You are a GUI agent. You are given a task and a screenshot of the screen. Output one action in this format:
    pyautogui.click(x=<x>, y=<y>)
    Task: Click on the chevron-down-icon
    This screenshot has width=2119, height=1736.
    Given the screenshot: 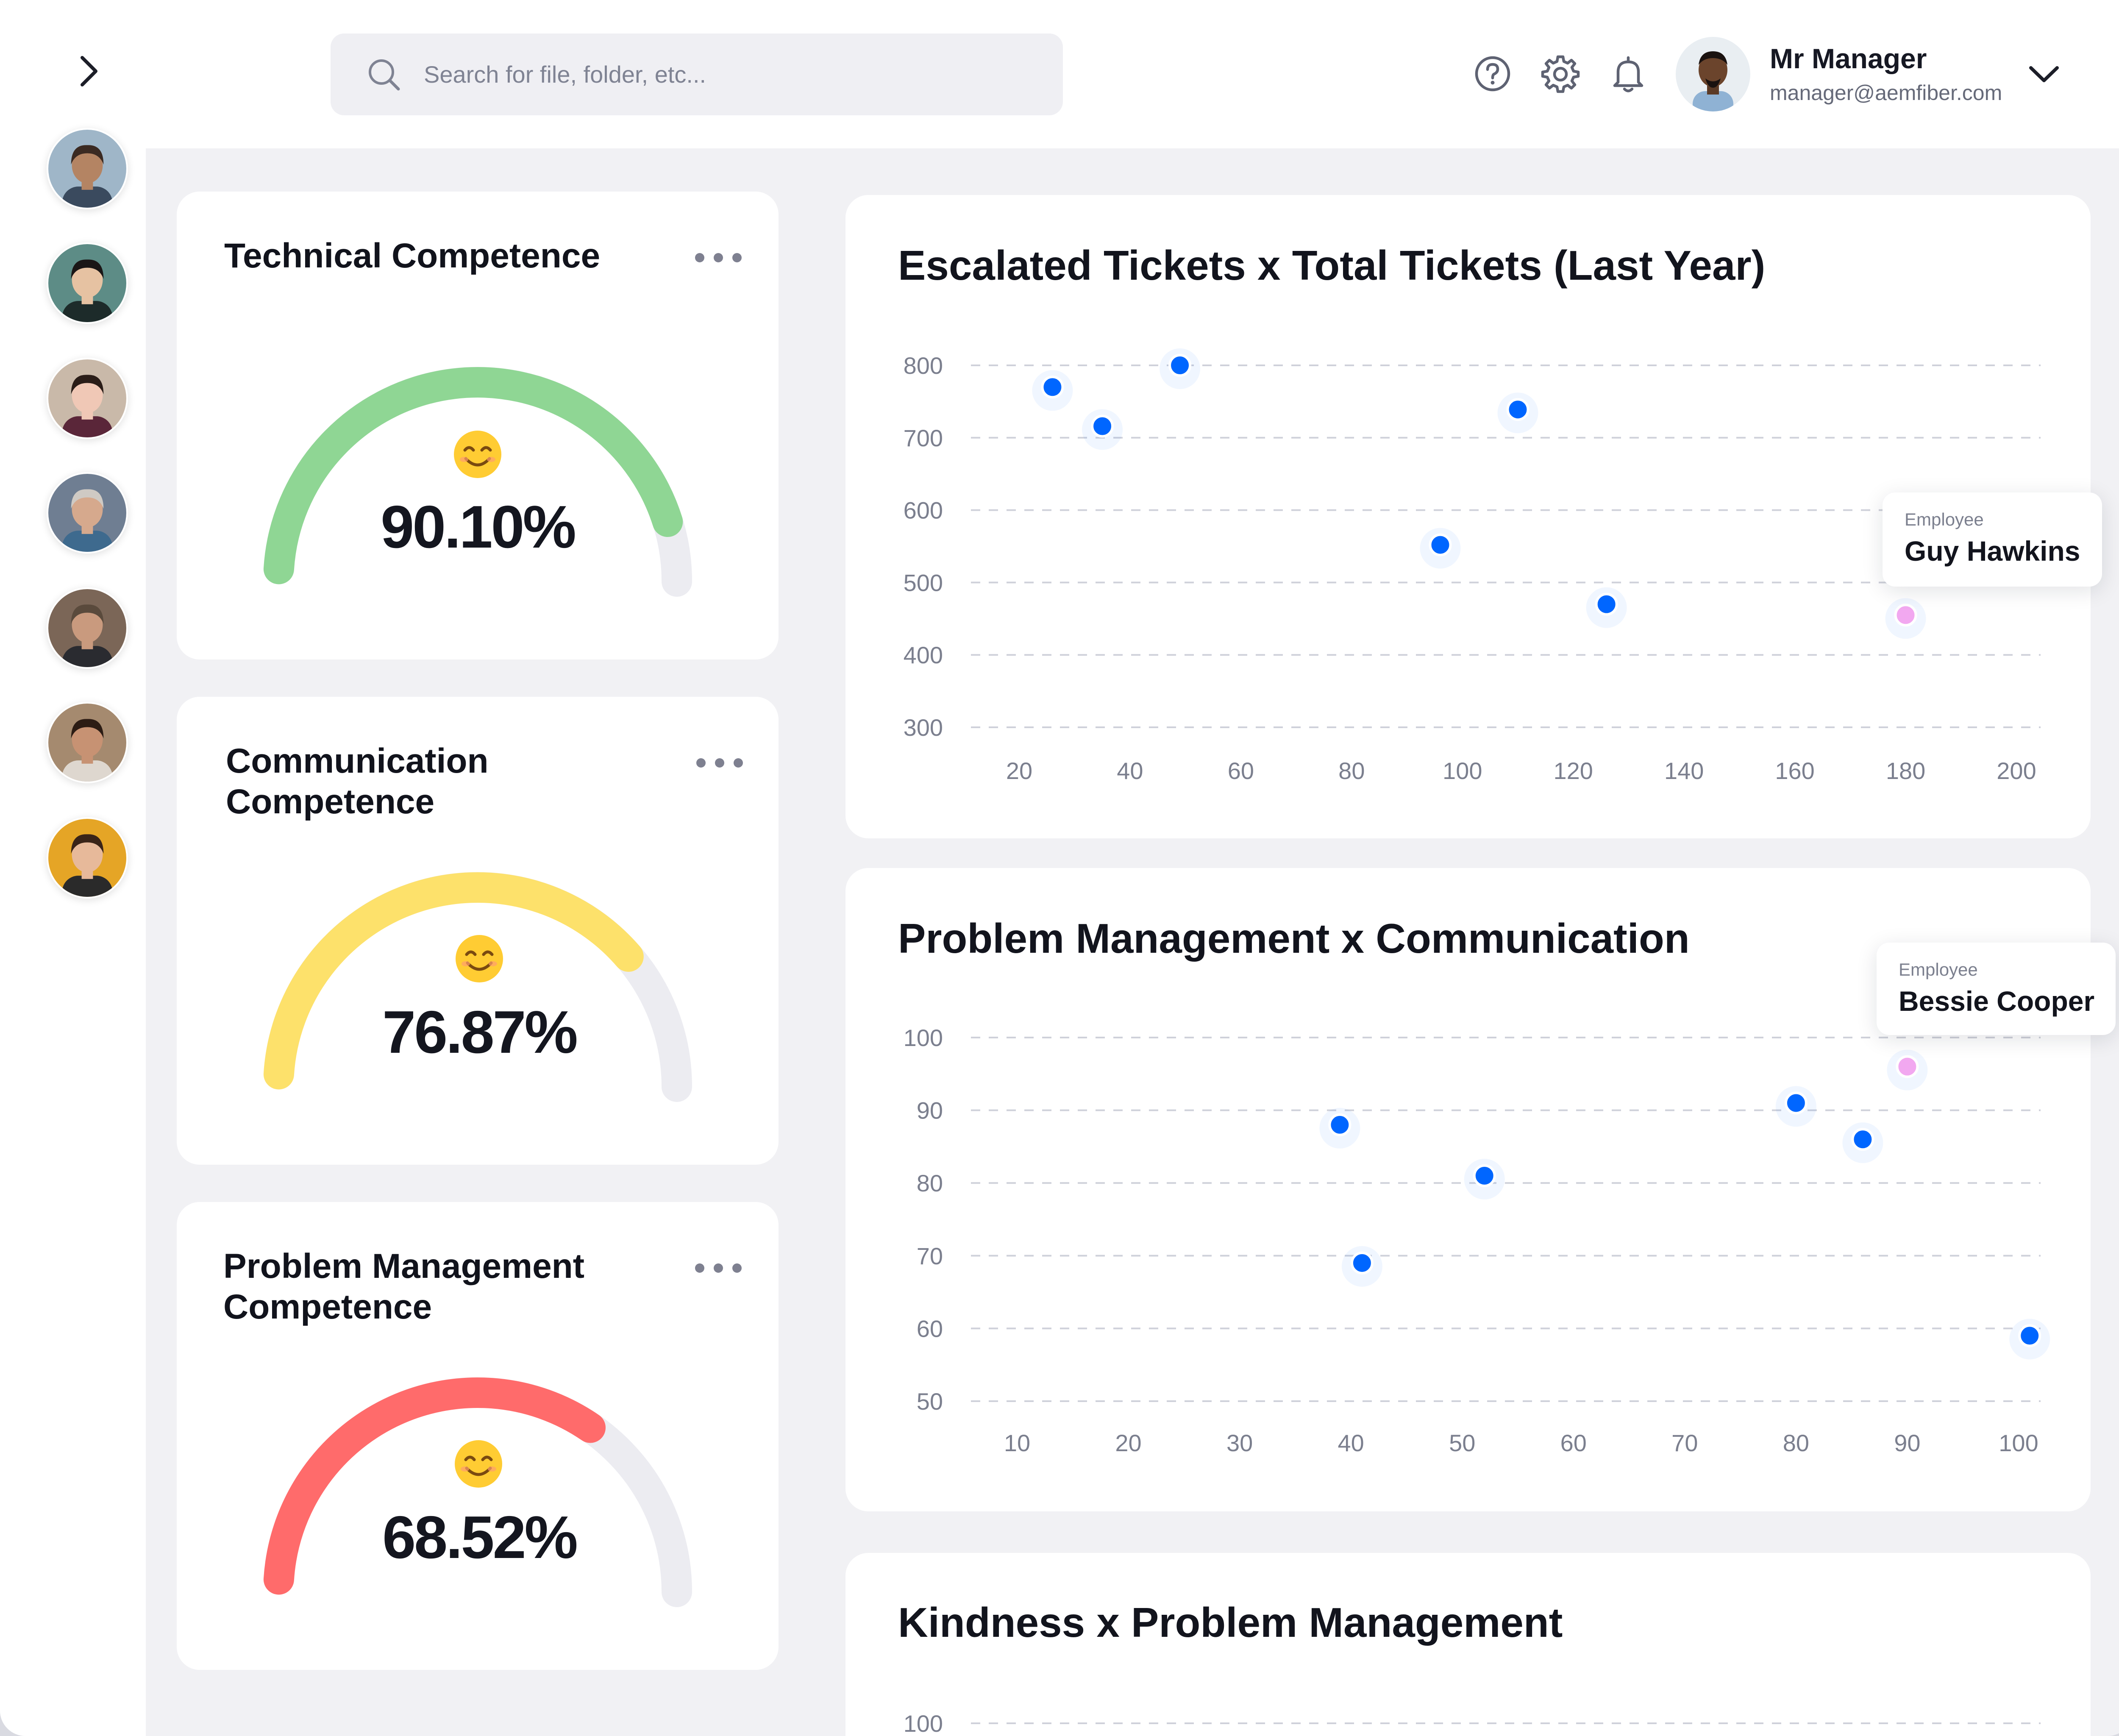 What is the action you would take?
    pyautogui.click(x=2044, y=74)
    